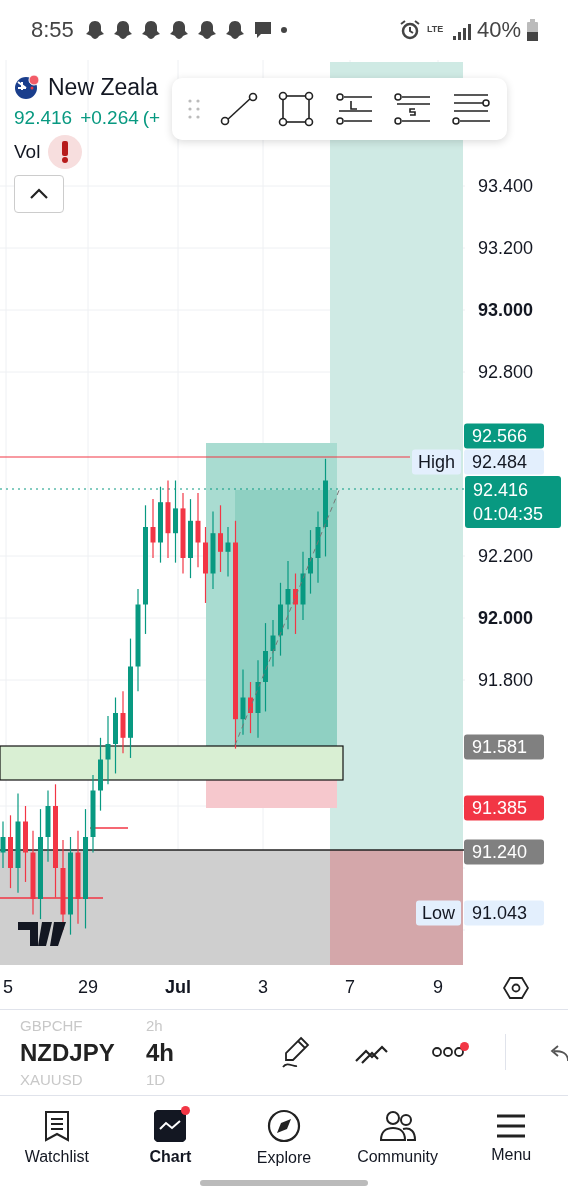 The image size is (568, 1200). What do you see at coordinates (120, 1052) in the screenshot?
I see `symbol-picker-item: NZDJPY 4h` at bounding box center [120, 1052].